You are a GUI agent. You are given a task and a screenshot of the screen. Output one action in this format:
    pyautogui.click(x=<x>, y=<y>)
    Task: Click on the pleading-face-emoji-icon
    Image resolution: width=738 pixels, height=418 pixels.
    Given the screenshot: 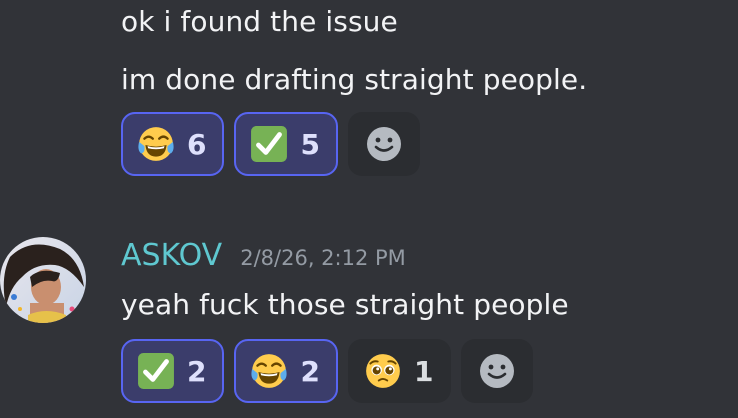 What is the action you would take?
    pyautogui.click(x=383, y=371)
    